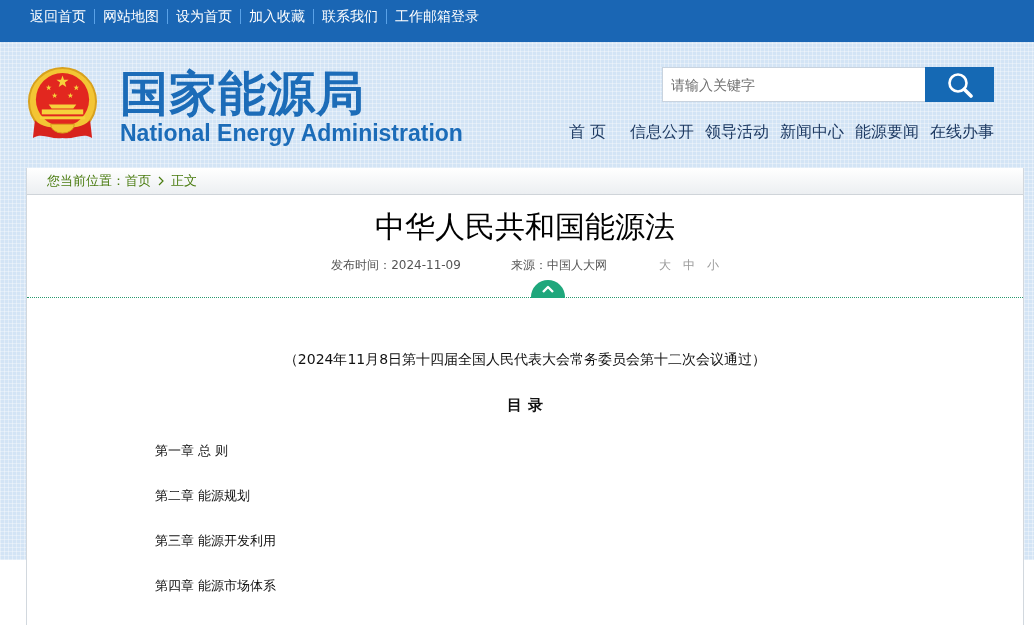 The image size is (1034, 625). What do you see at coordinates (184, 181) in the screenshot?
I see `breadcrumb-link: 正文` at bounding box center [184, 181].